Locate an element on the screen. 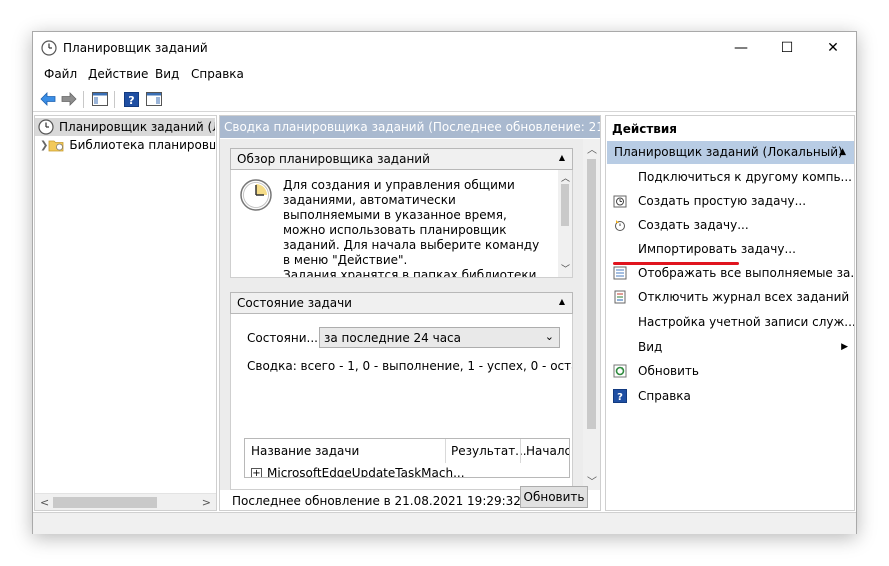  overview-text-continued: Задания хранятся в папках библиотеки is located at coordinates (410, 273).